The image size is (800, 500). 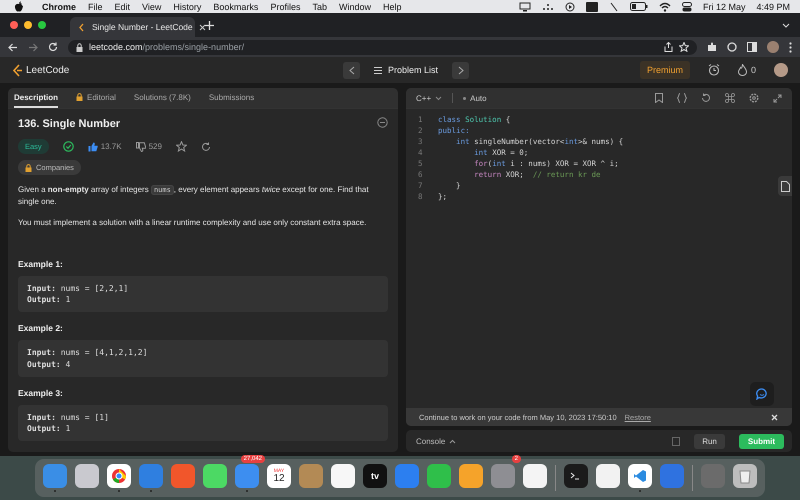 I want to click on panel-tab: Description, so click(x=36, y=98).